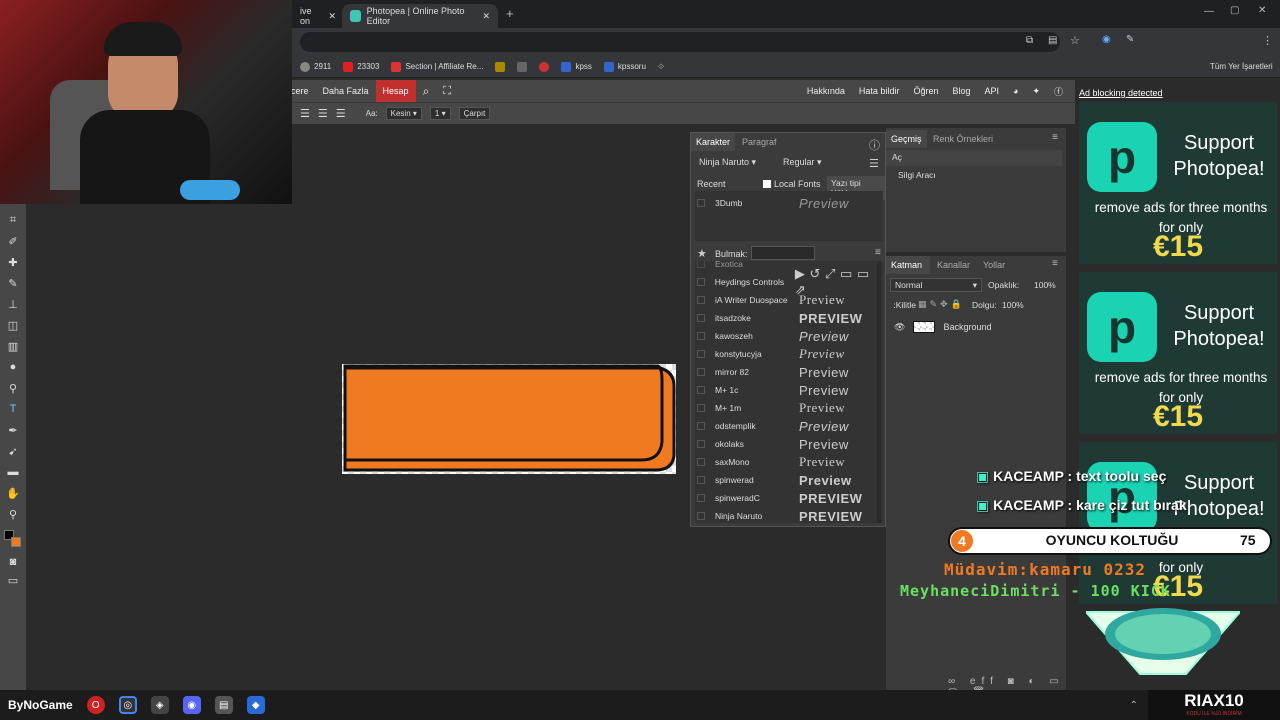 The width and height of the screenshot is (1280, 720). What do you see at coordinates (191, 705) in the screenshot?
I see `discord-icon: ◉` at bounding box center [191, 705].